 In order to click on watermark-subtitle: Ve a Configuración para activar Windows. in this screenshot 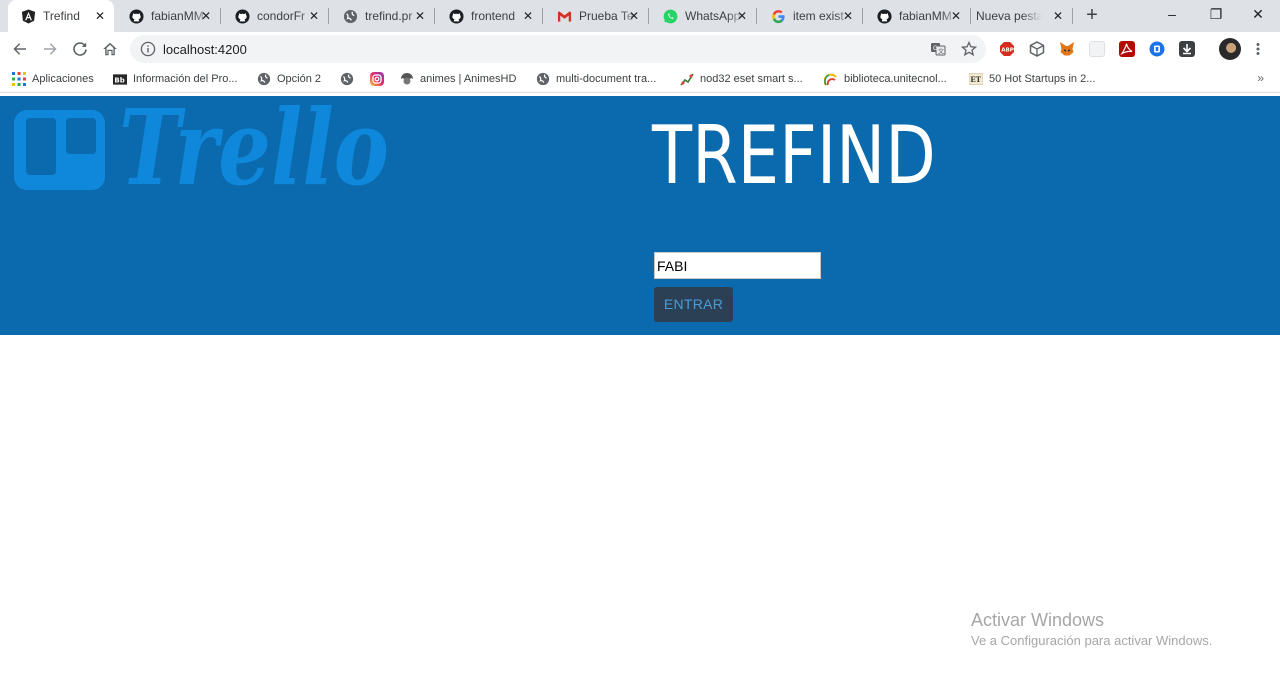, I will do `click(1092, 640)`.